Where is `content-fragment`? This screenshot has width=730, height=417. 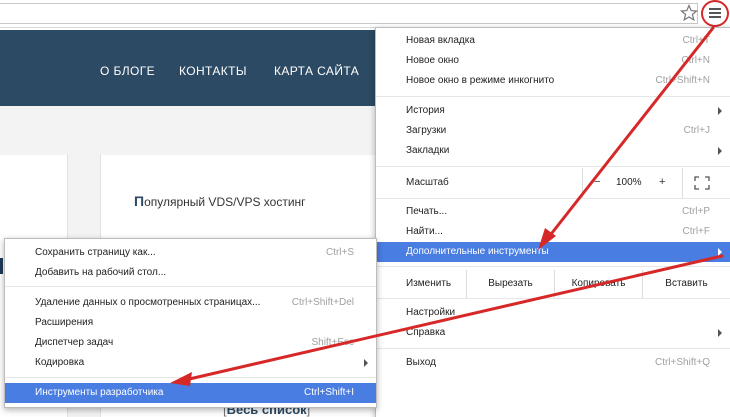 content-fragment is located at coordinates (1, 266).